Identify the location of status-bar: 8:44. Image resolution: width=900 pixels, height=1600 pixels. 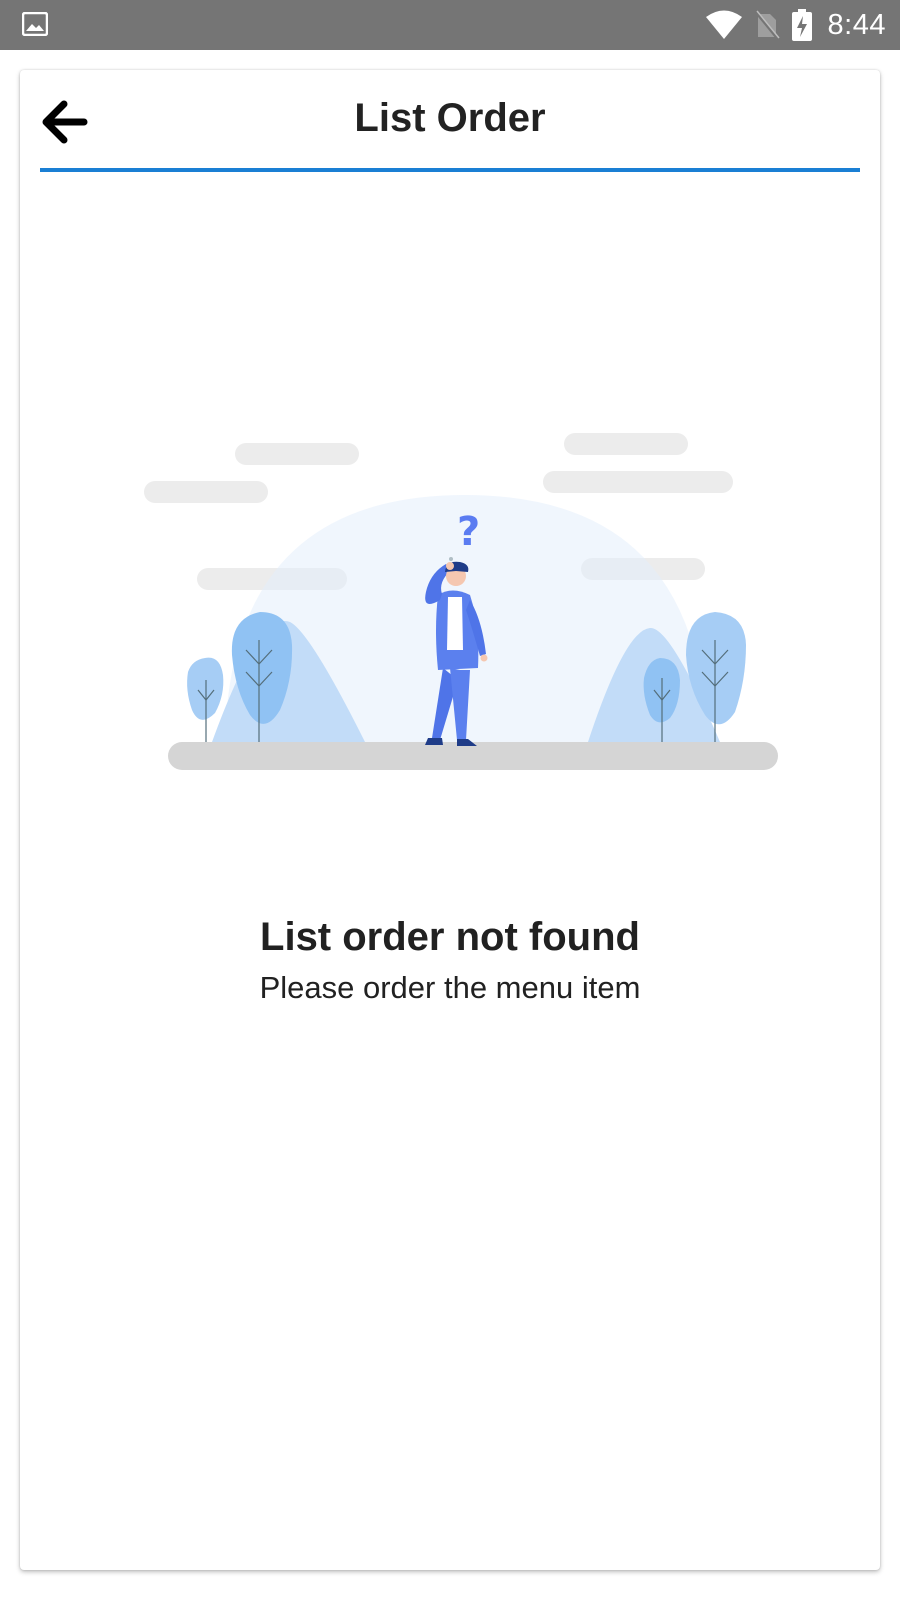
(450, 25).